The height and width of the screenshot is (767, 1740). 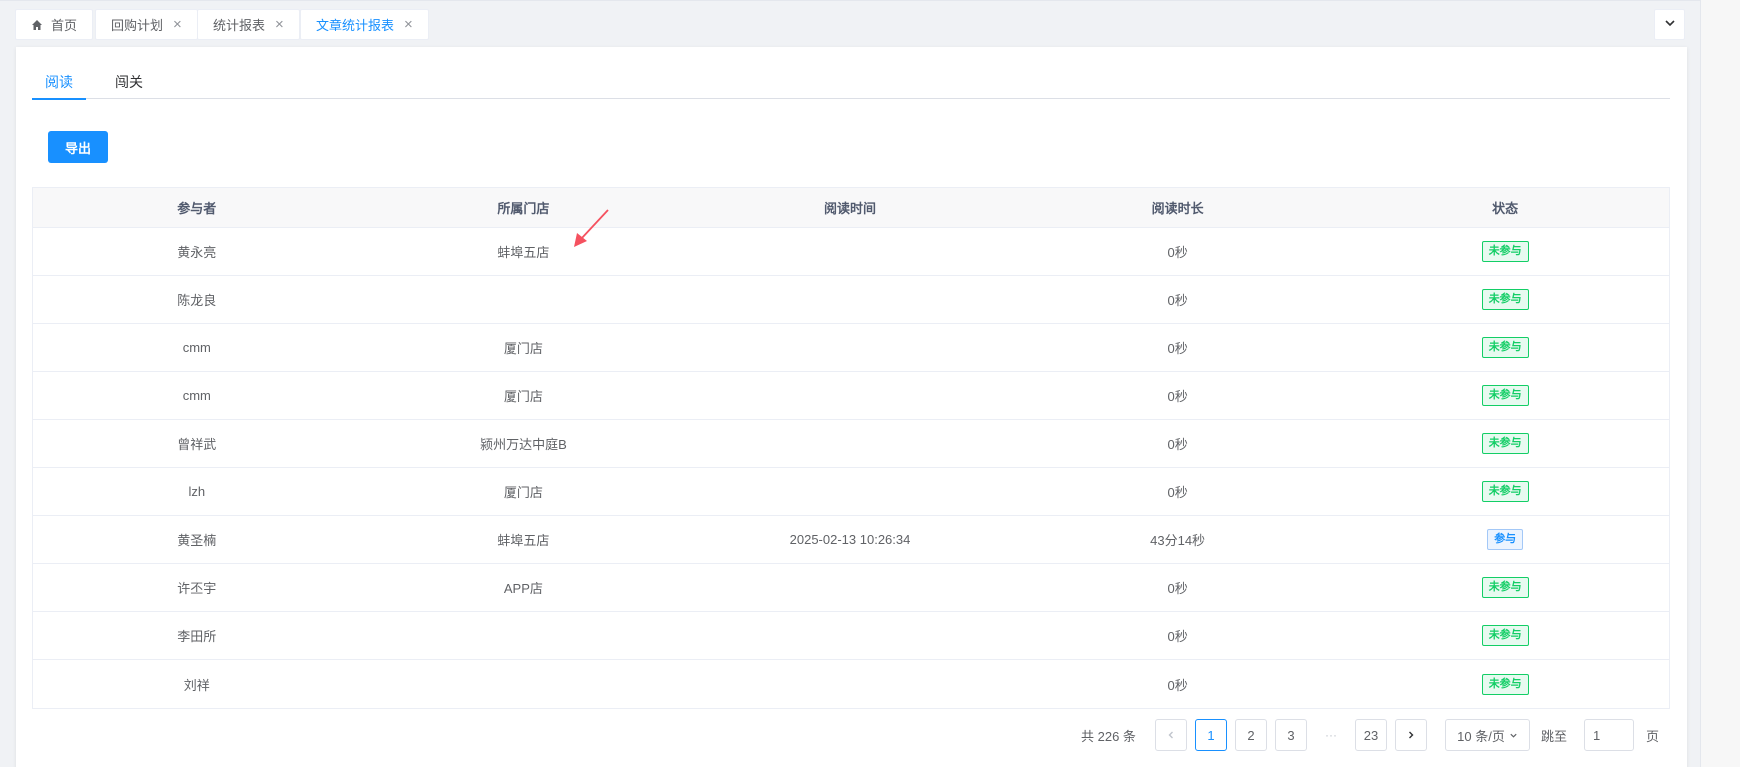 I want to click on cell-store: APP店, so click(x=523, y=588).